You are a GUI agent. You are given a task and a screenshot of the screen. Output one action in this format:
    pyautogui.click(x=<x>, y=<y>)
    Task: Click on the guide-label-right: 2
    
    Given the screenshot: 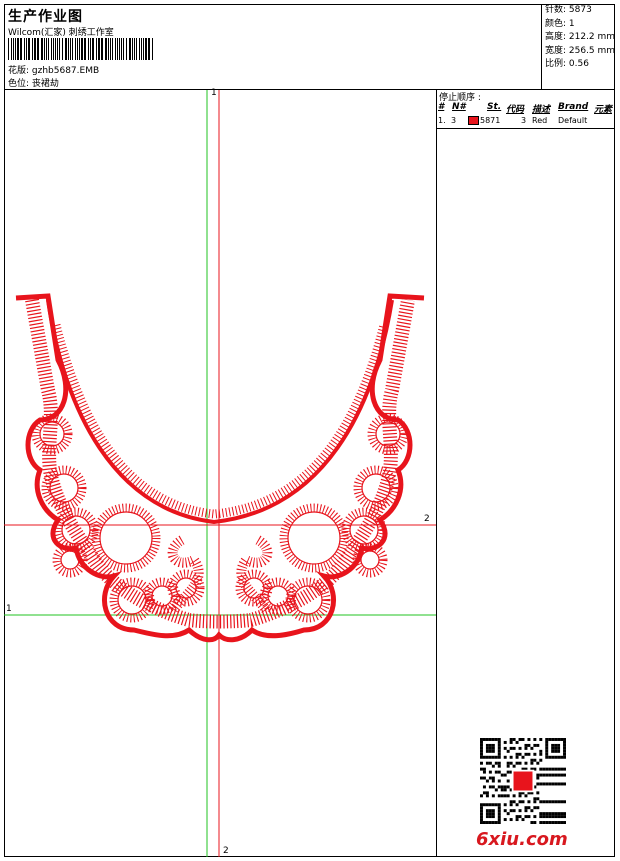 What is the action you would take?
    pyautogui.click(x=427, y=519)
    